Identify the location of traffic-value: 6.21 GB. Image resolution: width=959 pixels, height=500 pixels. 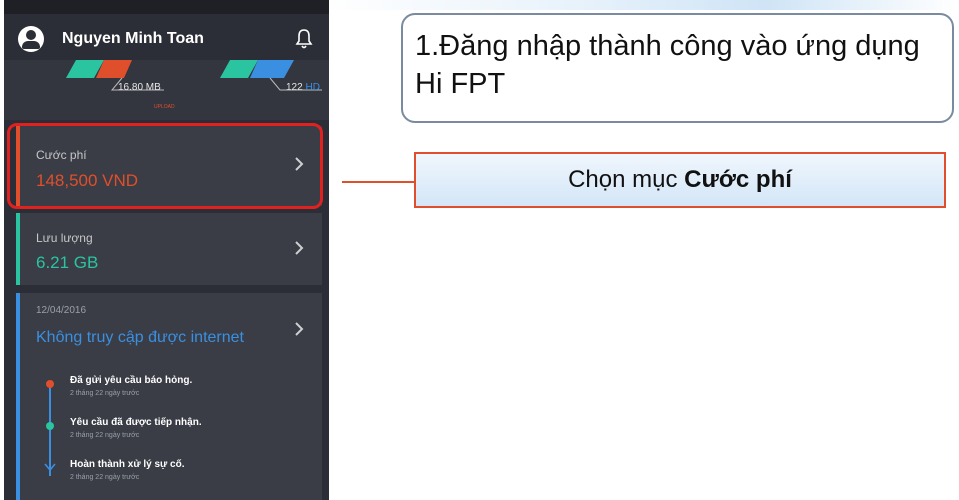
(67, 262).